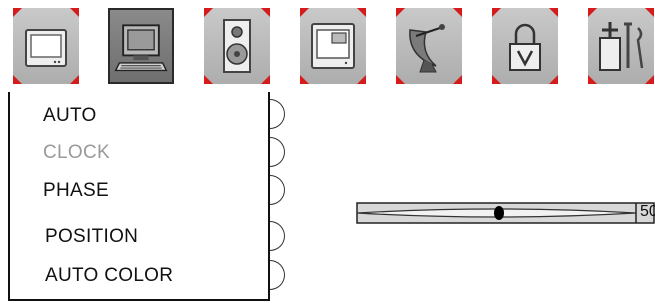 Image resolution: width=655 pixels, height=303 pixels. I want to click on monitor-icon, so click(46, 48).